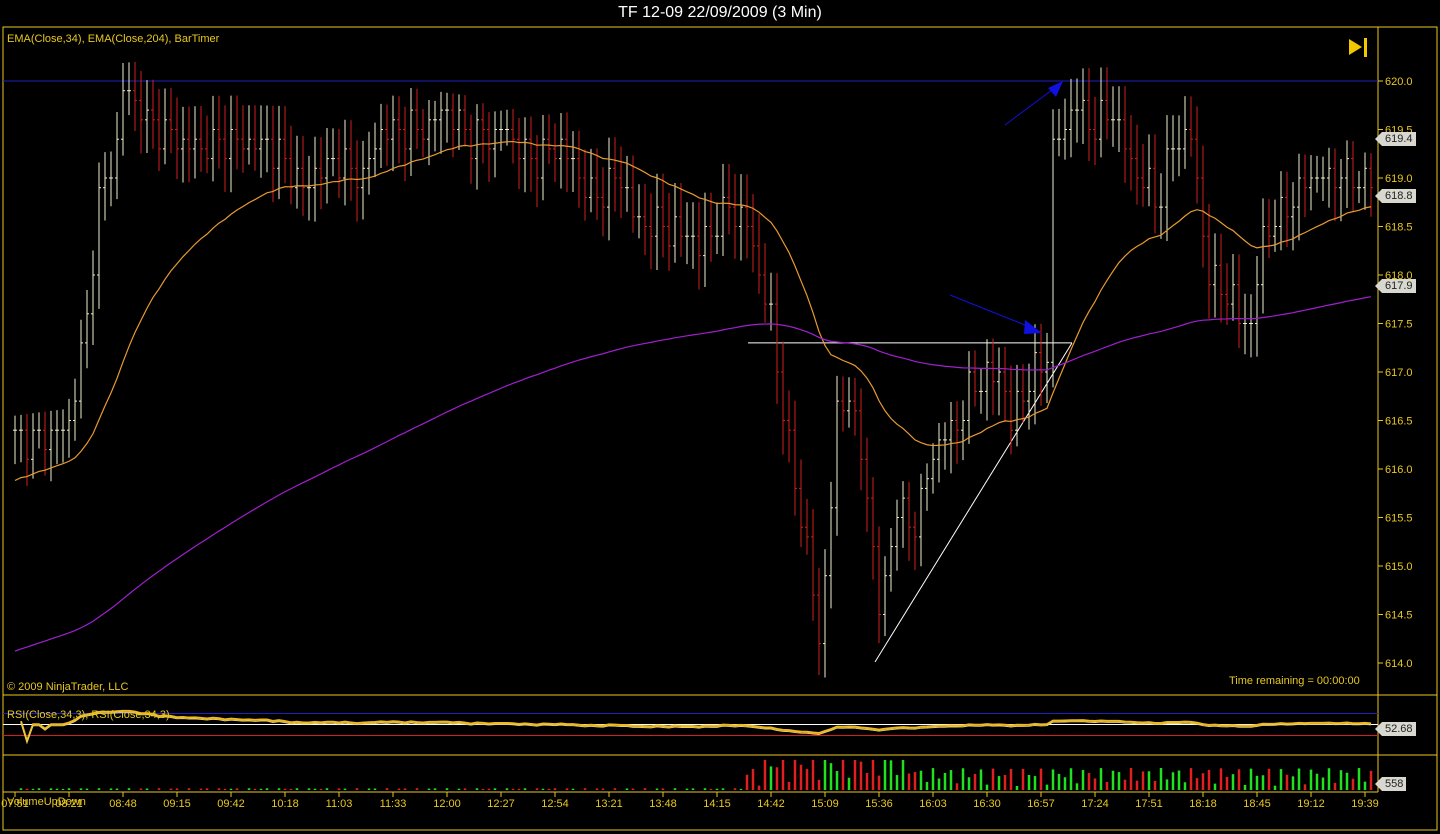 The height and width of the screenshot is (834, 1440). I want to click on x-tick-label: 13:21, so click(609, 804).